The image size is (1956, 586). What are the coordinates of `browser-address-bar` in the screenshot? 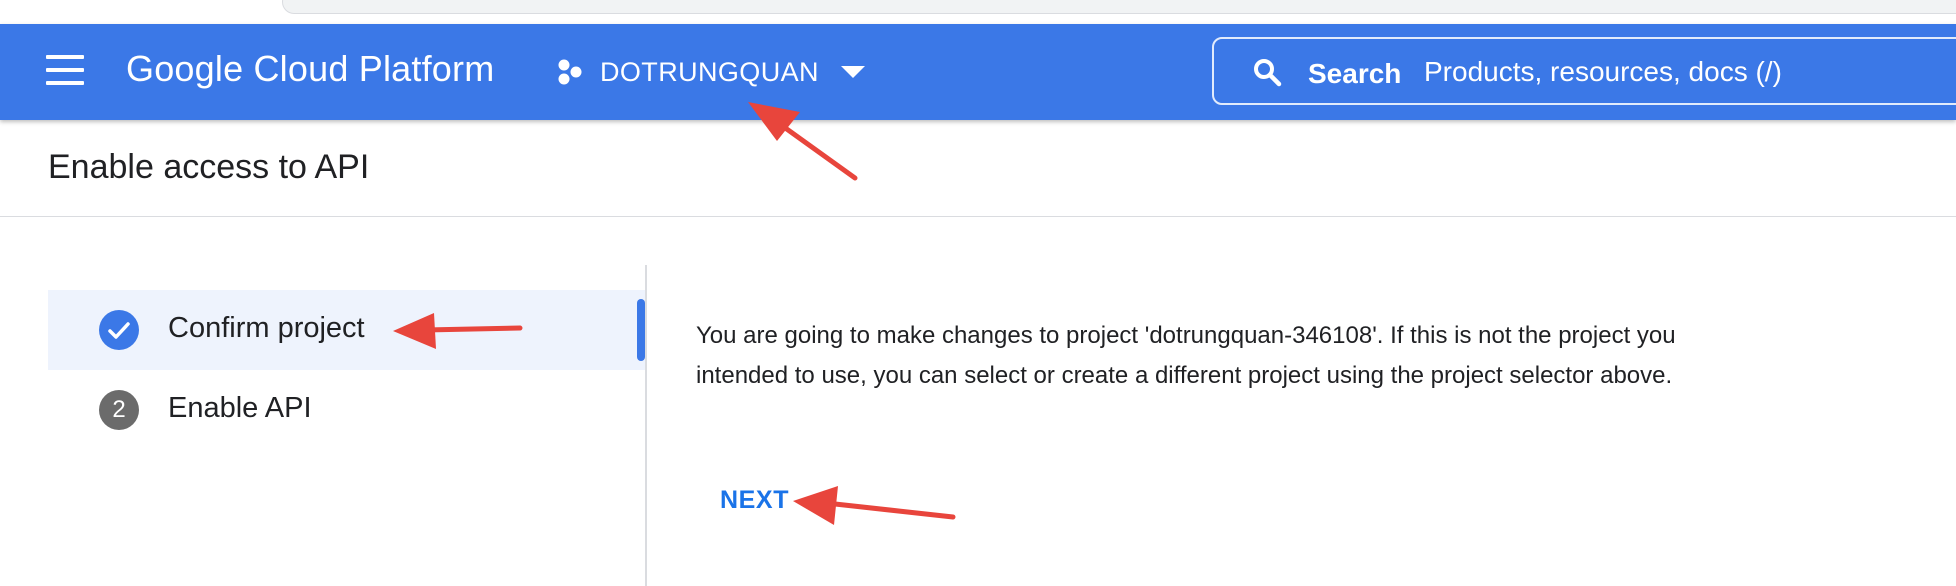 It's located at (1119, 7).